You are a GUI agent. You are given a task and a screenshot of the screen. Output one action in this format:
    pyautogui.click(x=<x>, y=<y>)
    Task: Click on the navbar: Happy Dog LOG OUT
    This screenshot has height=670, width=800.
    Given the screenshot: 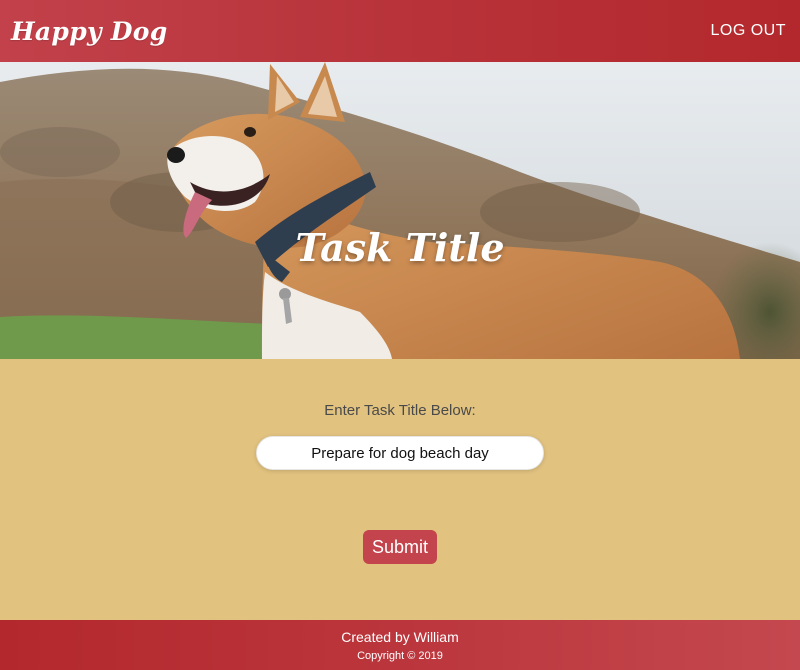 What is the action you would take?
    pyautogui.click(x=400, y=31)
    